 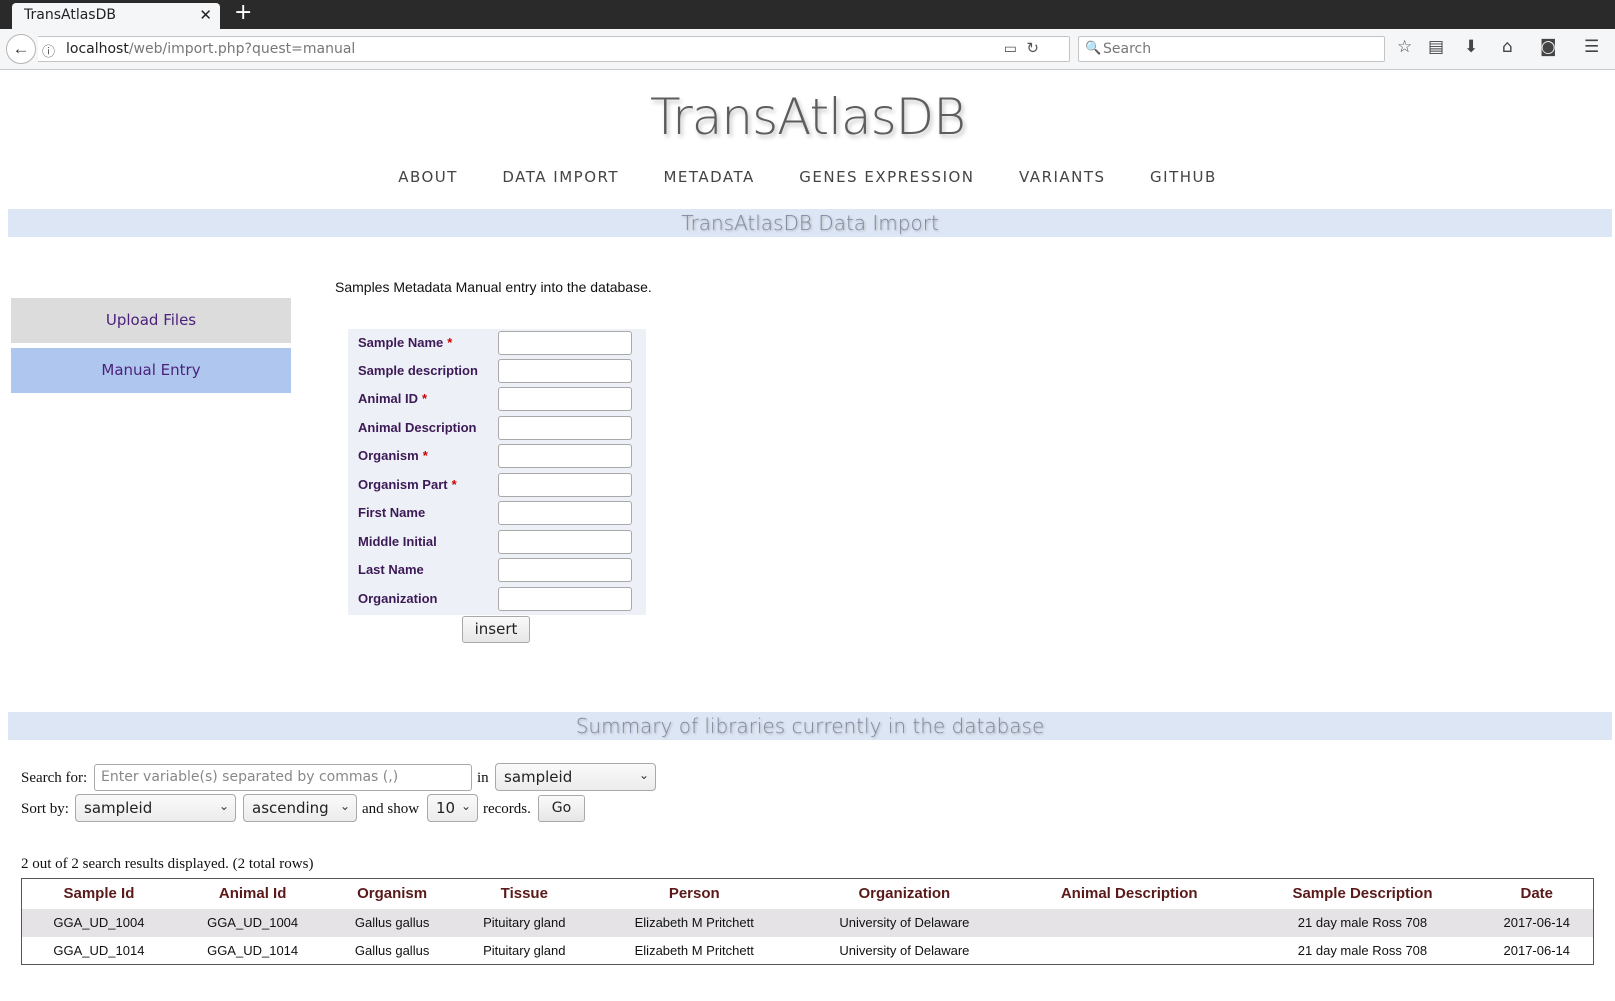 What do you see at coordinates (497, 343) in the screenshot?
I see `form-row: Sample Name *` at bounding box center [497, 343].